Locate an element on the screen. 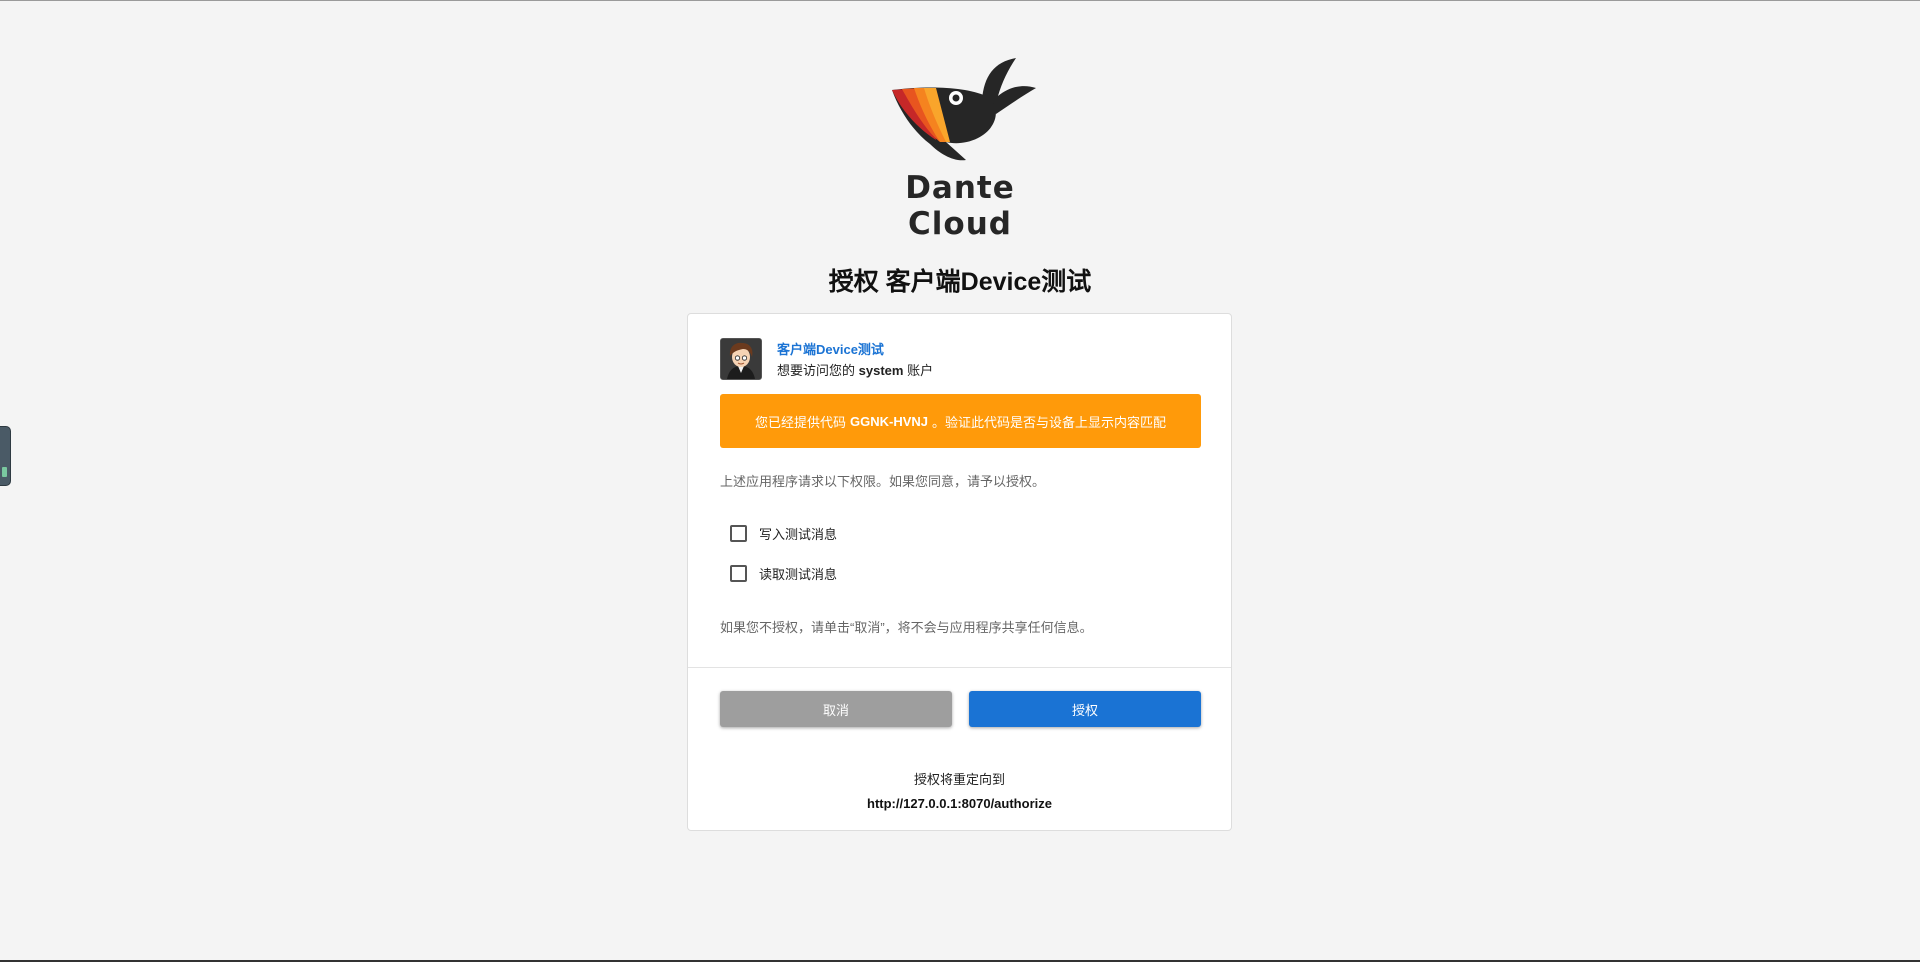 This screenshot has height=962, width=1920. window-top-border is located at coordinates (960, 0).